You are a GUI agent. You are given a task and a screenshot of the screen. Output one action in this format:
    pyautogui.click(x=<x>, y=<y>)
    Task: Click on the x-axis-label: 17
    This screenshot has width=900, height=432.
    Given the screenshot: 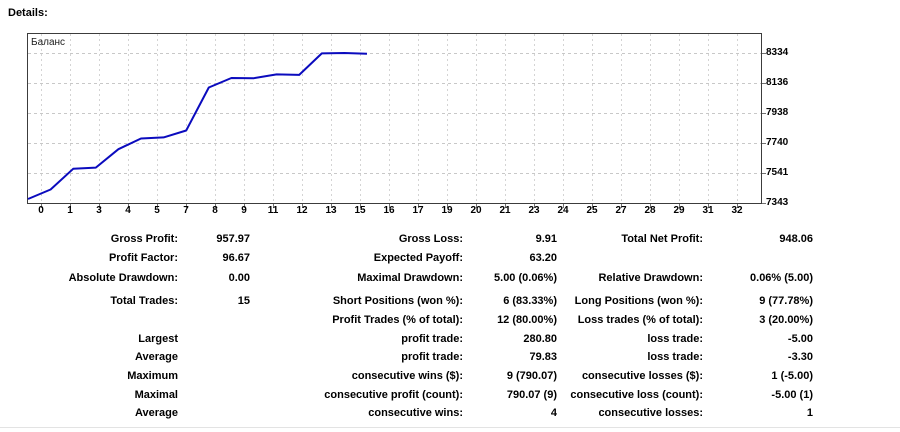 What is the action you would take?
    pyautogui.click(x=418, y=210)
    